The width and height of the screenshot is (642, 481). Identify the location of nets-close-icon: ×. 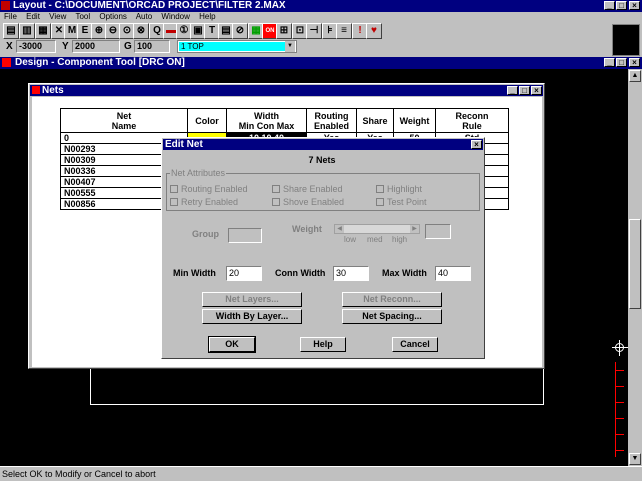
(536, 90).